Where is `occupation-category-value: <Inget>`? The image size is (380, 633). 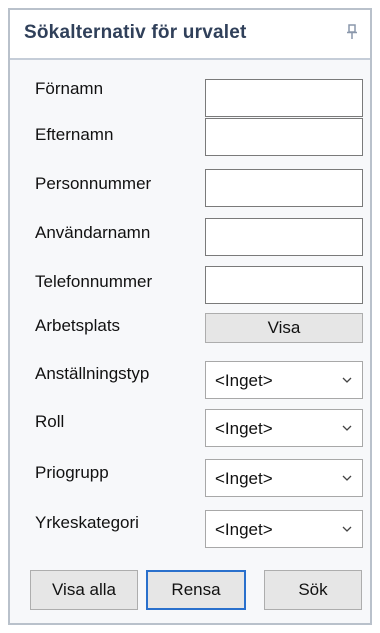 occupation-category-value: <Inget> is located at coordinates (244, 529).